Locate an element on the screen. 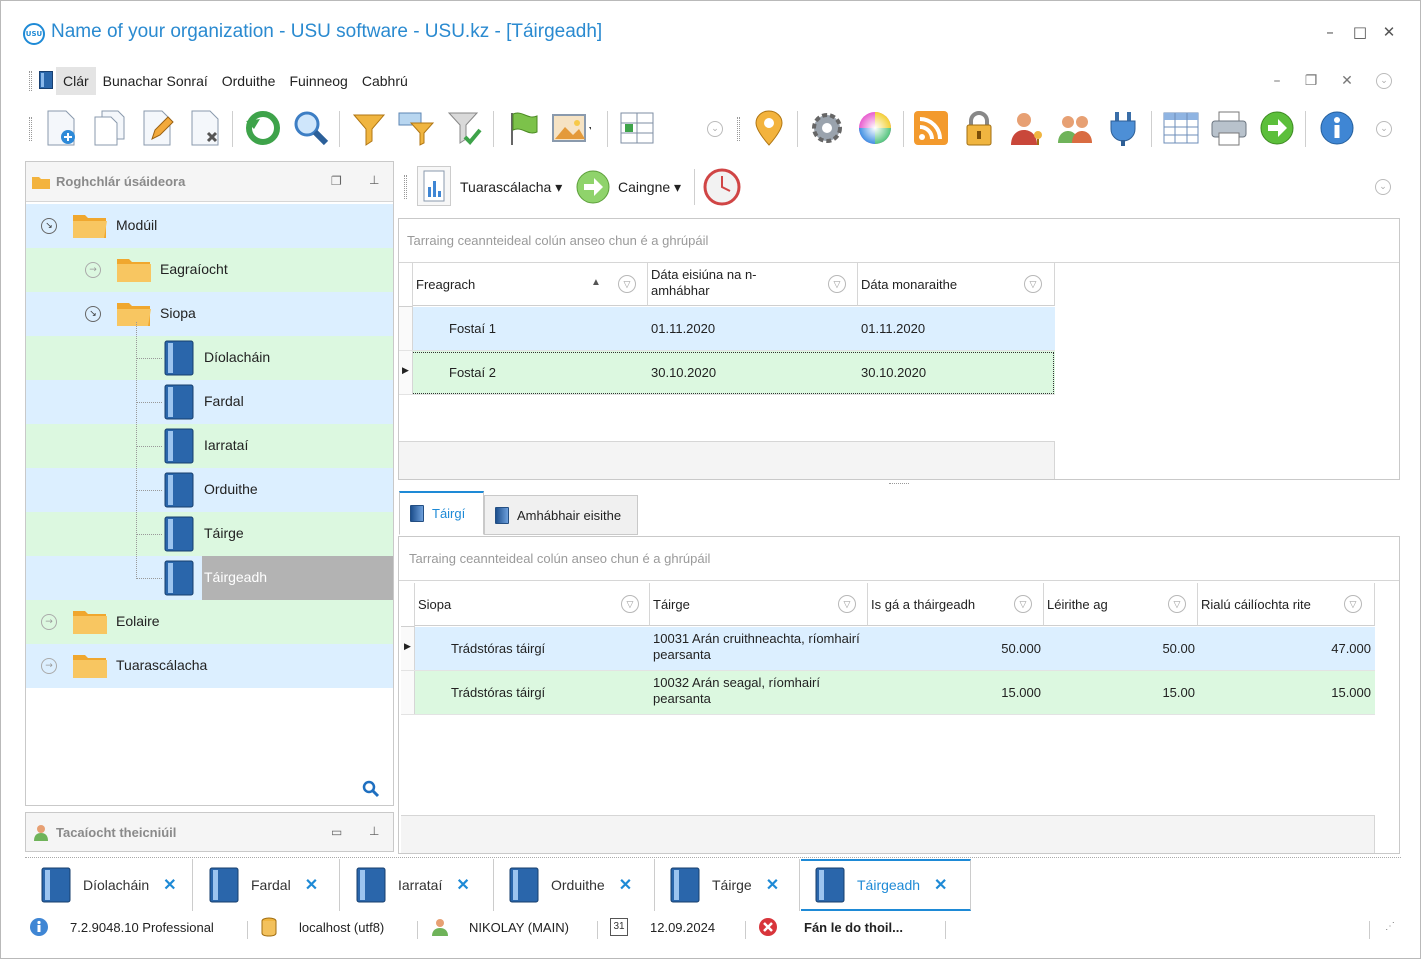 This screenshot has height=959, width=1421. tree-item-product: Táirge is located at coordinates (209, 534).